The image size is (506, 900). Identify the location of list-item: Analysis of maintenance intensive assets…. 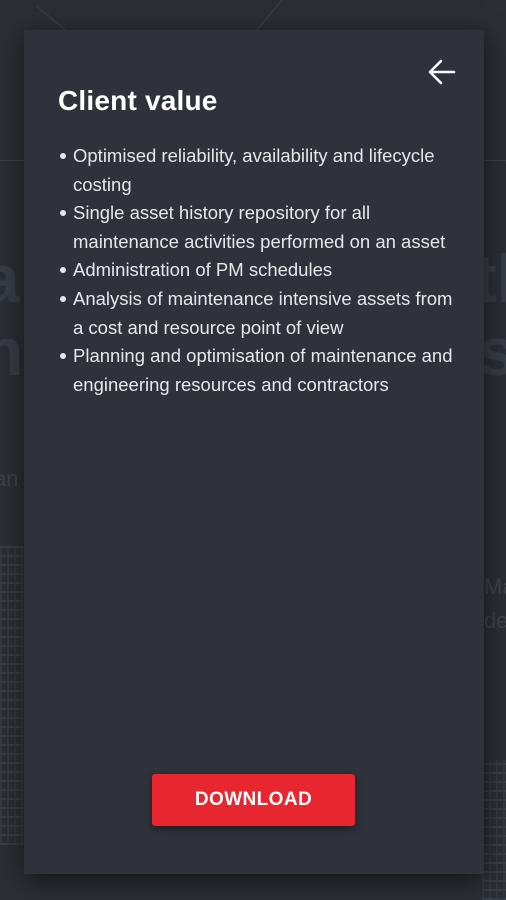
(258, 313).